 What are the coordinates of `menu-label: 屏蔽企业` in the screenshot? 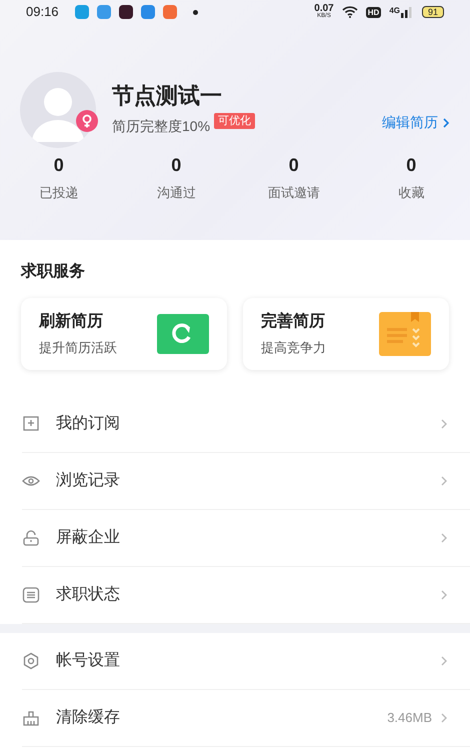 It's located at (88, 538).